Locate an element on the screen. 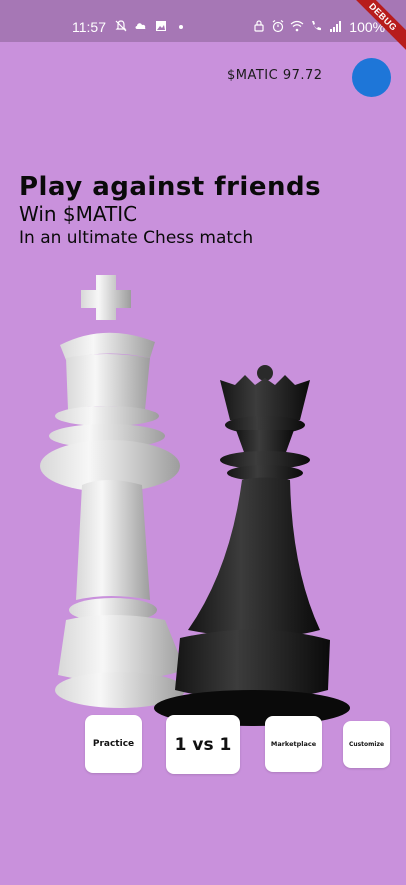 This screenshot has width=406, height=885. cloud-icon is located at coordinates (140, 26).